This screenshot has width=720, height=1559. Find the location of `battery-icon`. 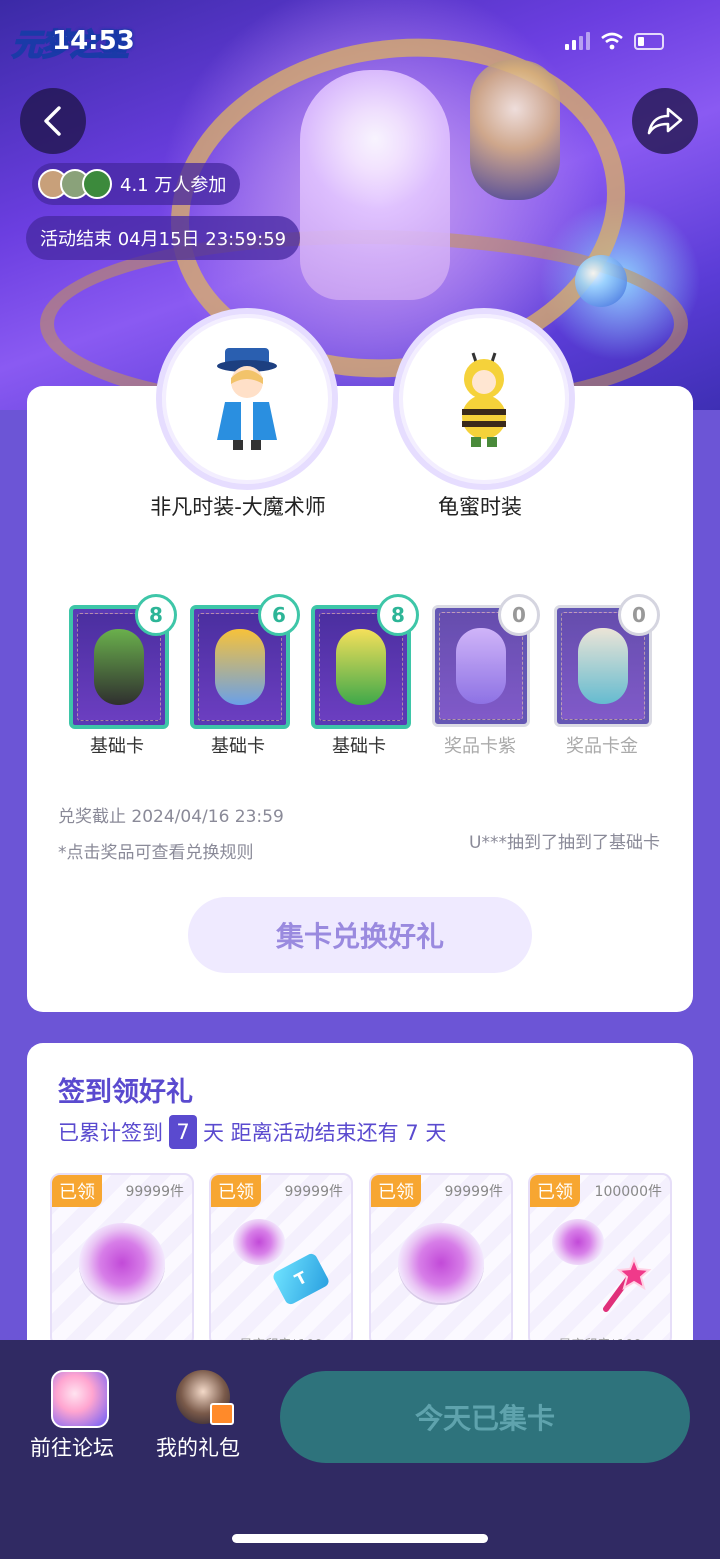

battery-icon is located at coordinates (649, 41).